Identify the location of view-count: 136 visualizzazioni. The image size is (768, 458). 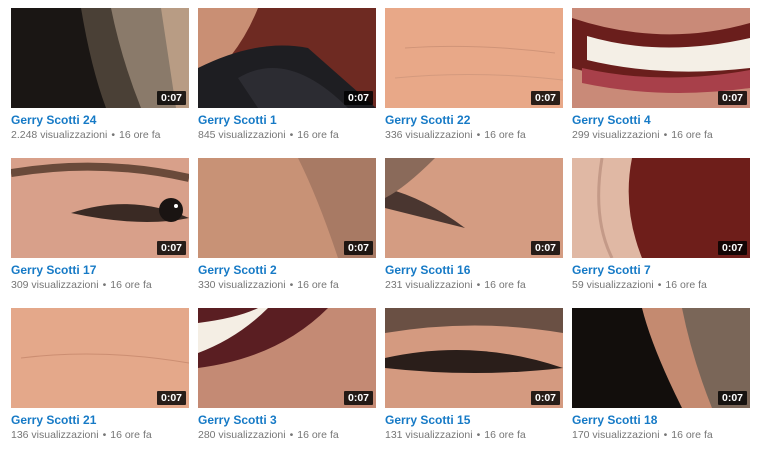
(55, 435).